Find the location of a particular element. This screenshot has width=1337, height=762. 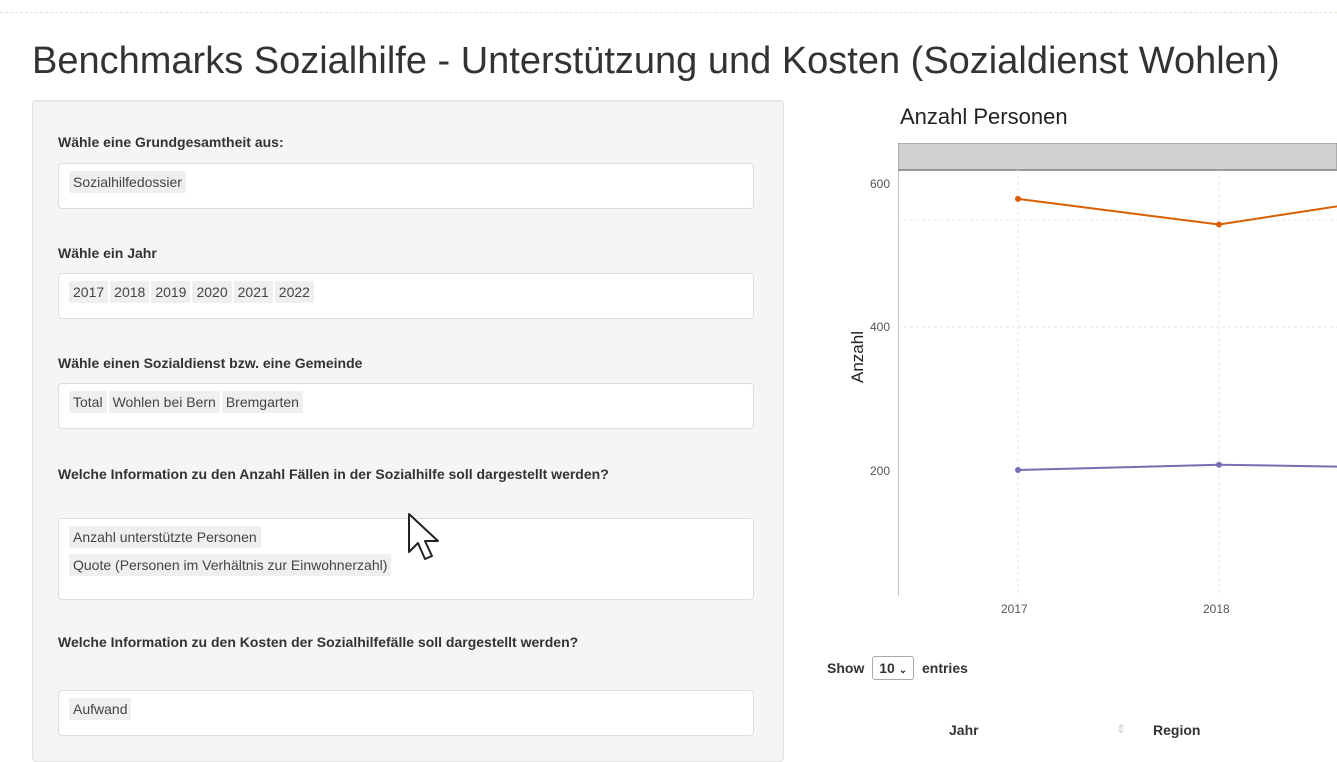

x-tick-label: 2018 is located at coordinates (1216, 609).